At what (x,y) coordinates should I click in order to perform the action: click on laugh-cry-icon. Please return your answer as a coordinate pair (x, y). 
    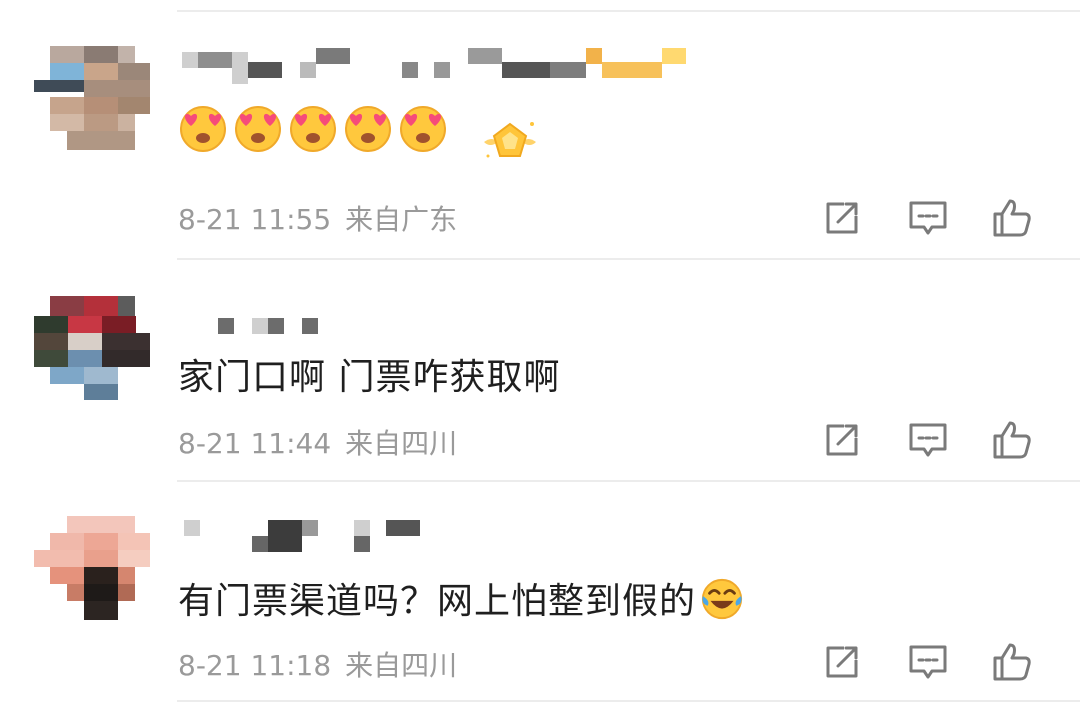
    Looking at the image, I should click on (722, 603).